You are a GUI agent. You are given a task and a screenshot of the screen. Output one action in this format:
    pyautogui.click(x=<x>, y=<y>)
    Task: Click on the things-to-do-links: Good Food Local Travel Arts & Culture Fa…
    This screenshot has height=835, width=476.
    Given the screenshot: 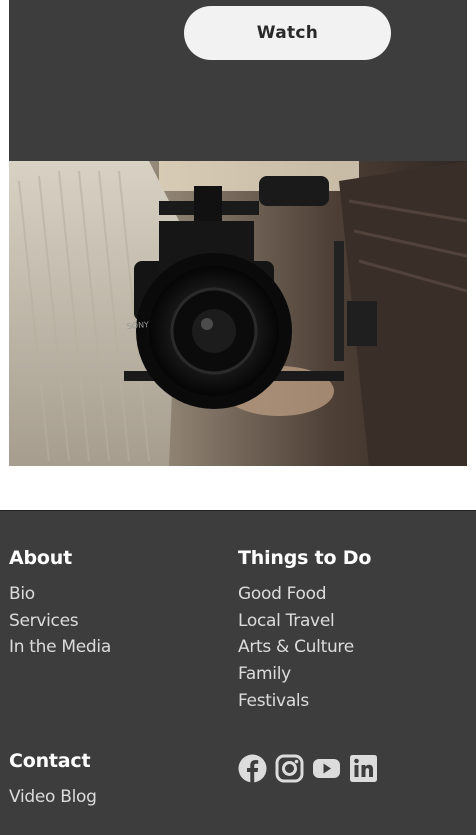 What is the action you would take?
    pyautogui.click(x=296, y=648)
    